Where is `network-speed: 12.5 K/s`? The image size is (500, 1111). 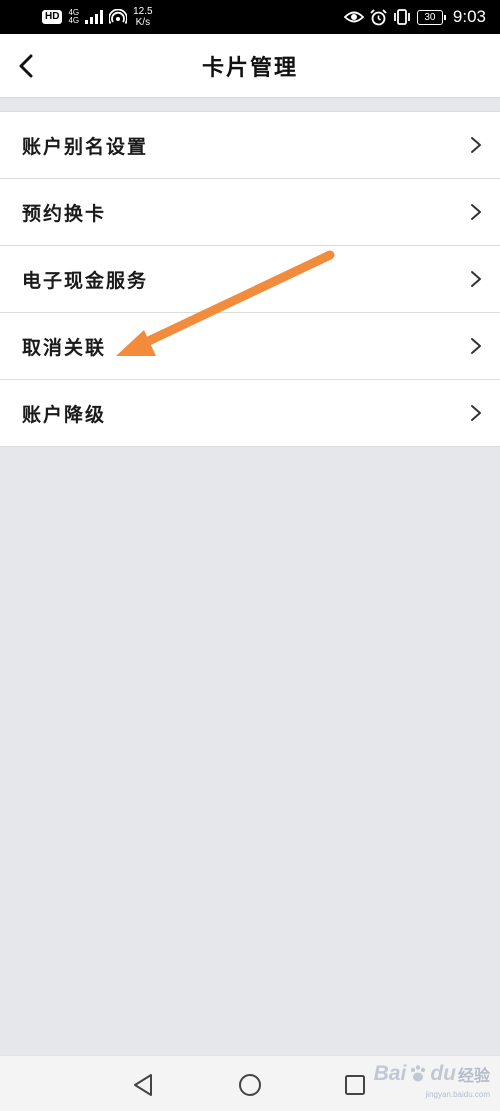 network-speed: 12.5 K/s is located at coordinates (142, 17).